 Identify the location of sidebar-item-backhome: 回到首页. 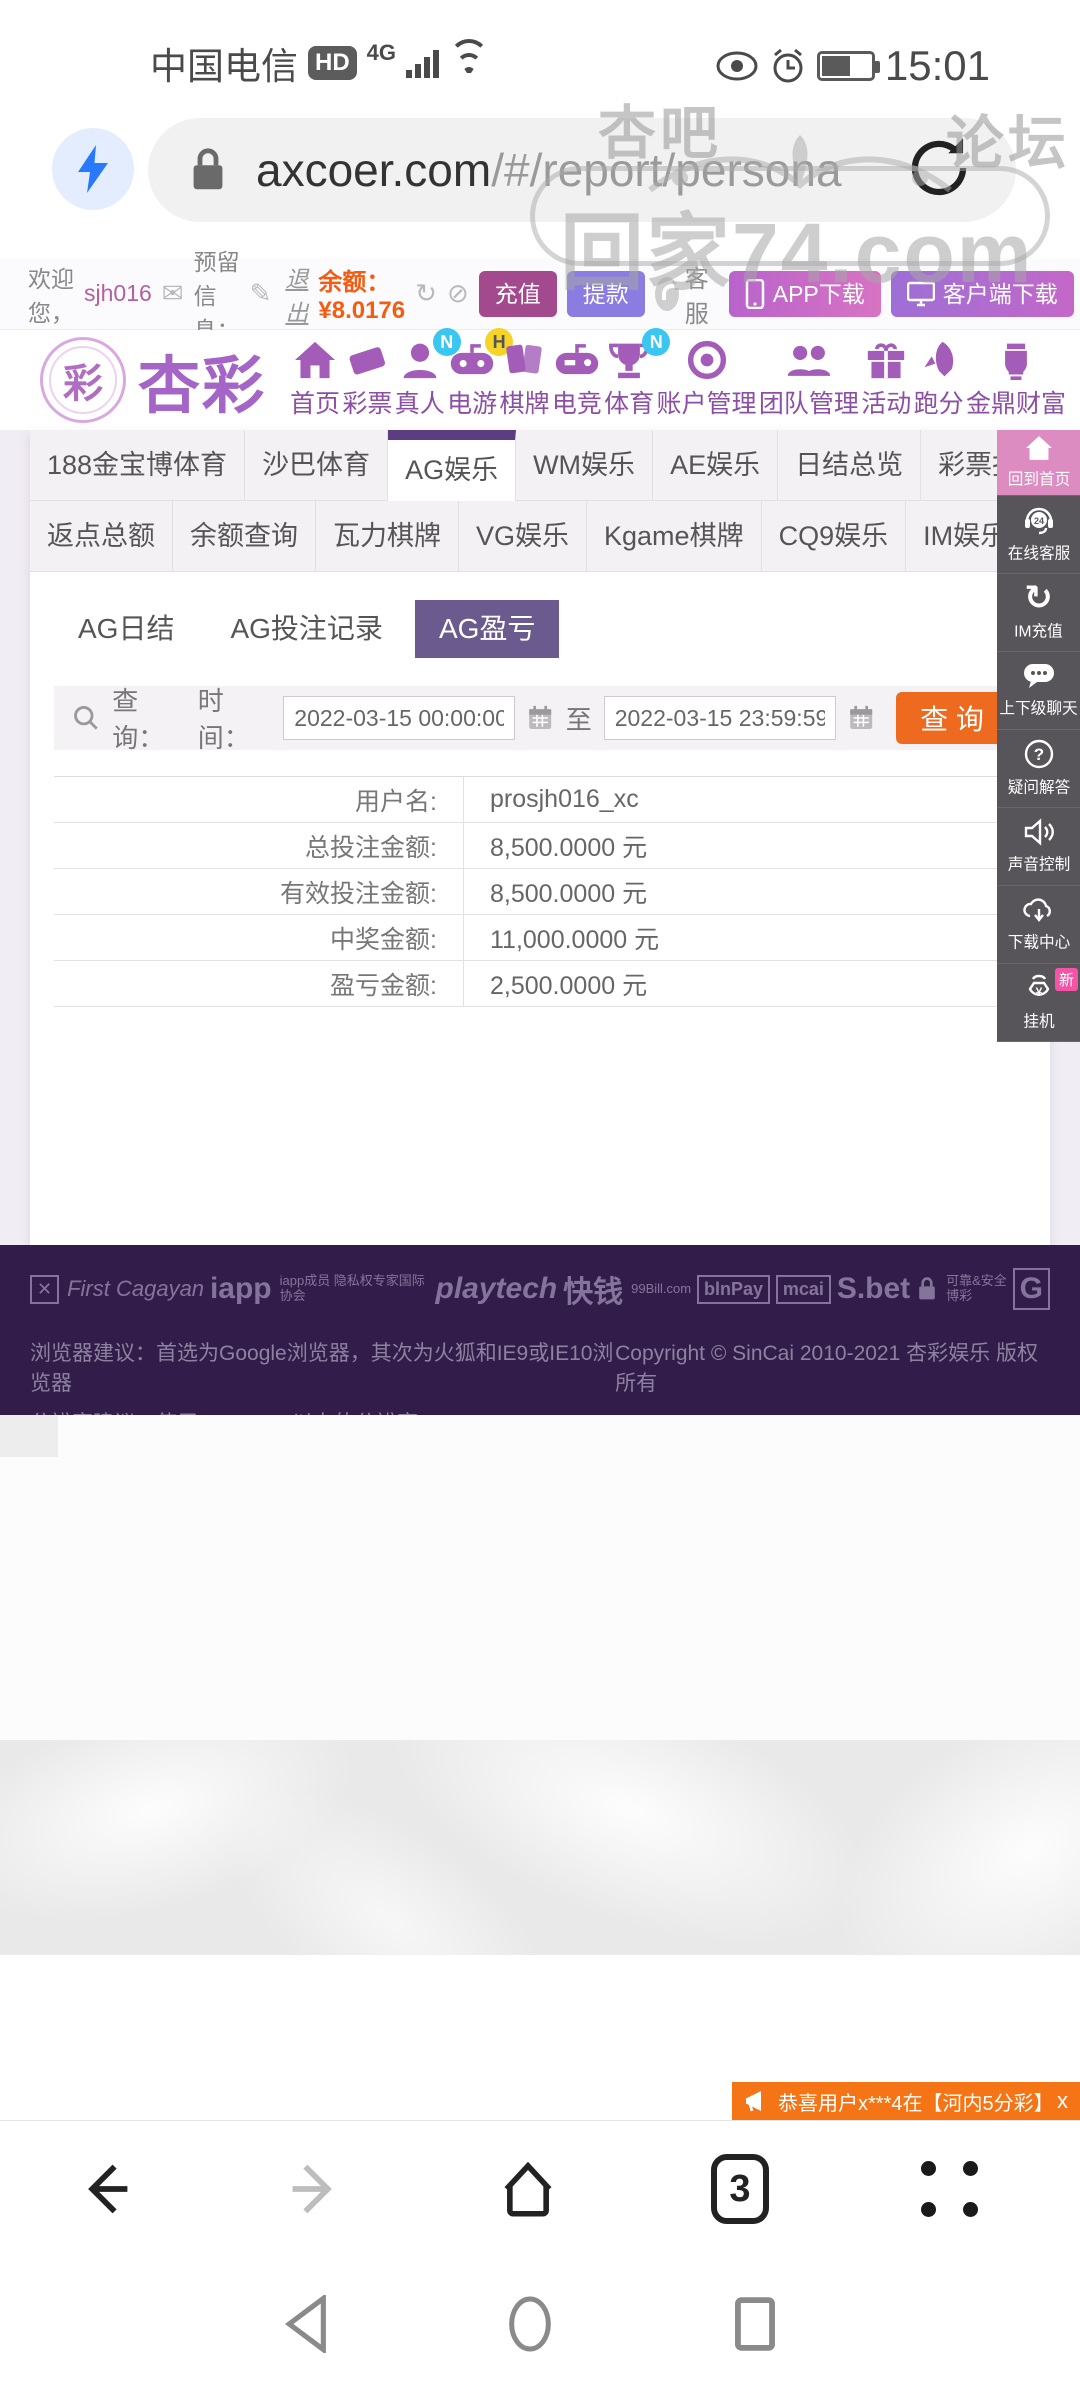
(1038, 463).